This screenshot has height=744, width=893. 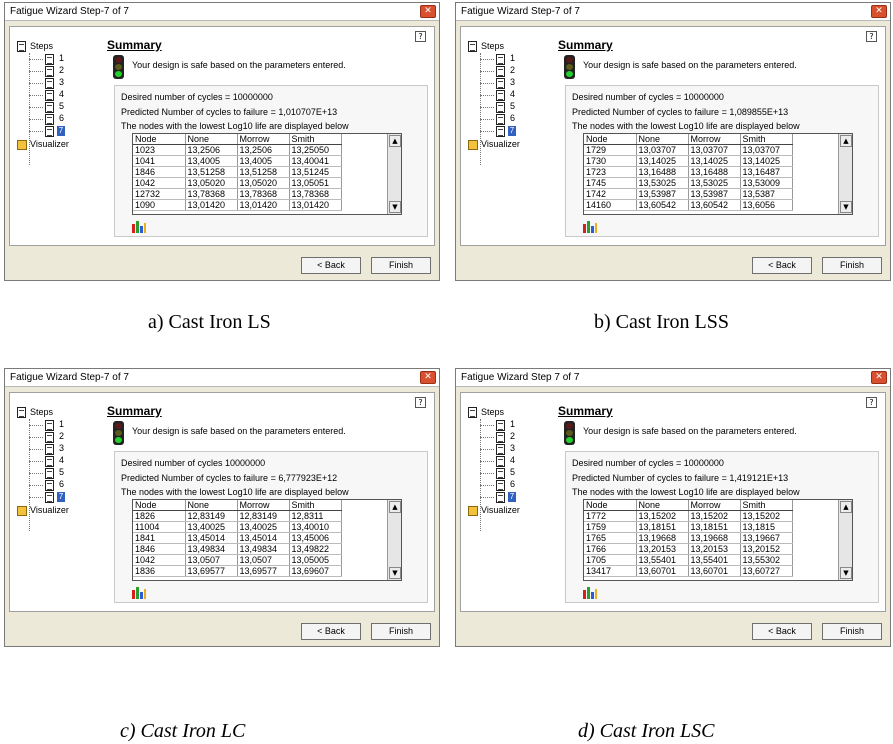 I want to click on table-row: 1041 13,4005 13,4005 13,40041, so click(x=237, y=161).